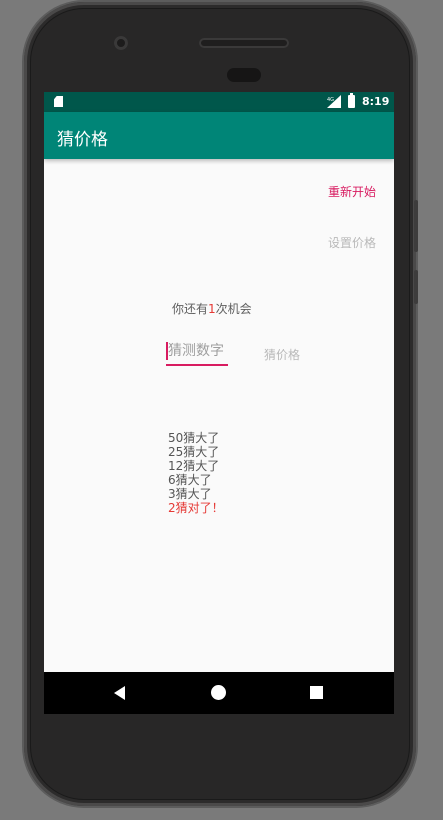 This screenshot has width=443, height=820. Describe the element at coordinates (219, 102) in the screenshot. I see `status-bar: 4G 8:19` at that location.